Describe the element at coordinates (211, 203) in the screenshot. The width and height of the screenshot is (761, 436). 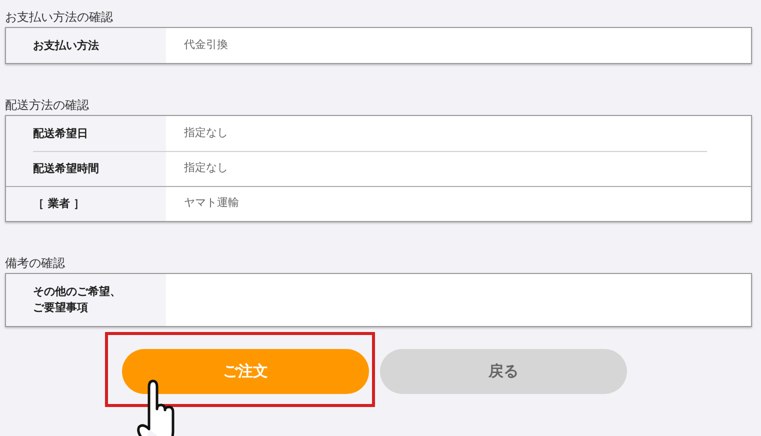
I see `field-value: ヤマト運輸` at that location.